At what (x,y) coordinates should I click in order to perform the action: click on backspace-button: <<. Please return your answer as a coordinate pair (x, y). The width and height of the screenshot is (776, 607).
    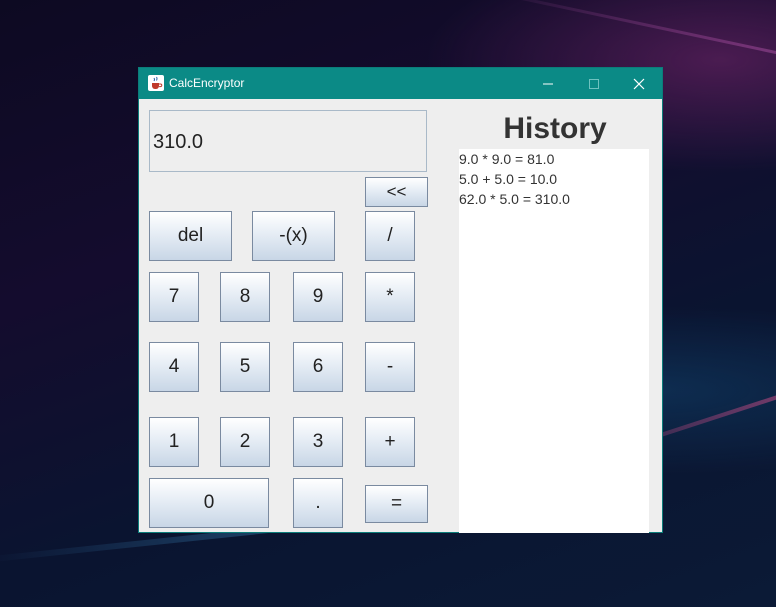
    Looking at the image, I should click on (396, 192).